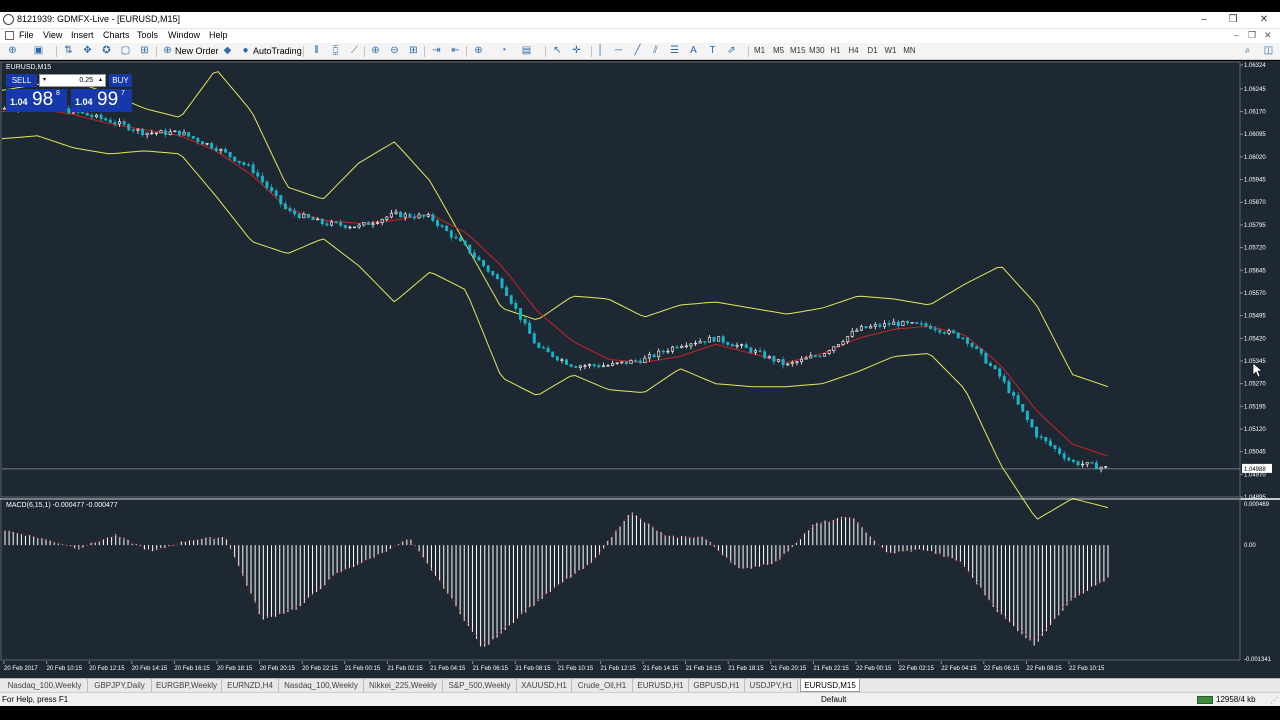 The height and width of the screenshot is (720, 1280). I want to click on templates-icon: ▤, so click(526, 51).